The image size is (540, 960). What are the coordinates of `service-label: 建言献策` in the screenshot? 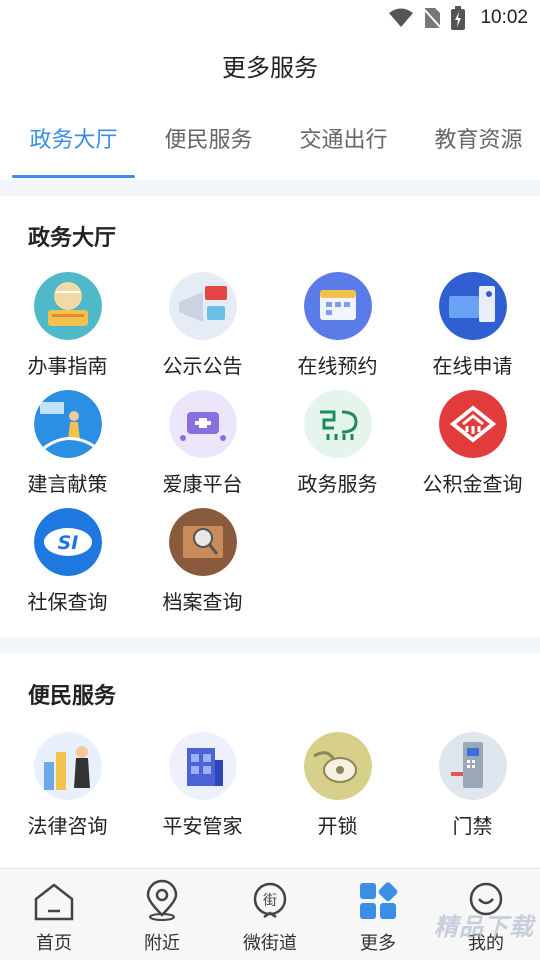 It's located at (67, 484).